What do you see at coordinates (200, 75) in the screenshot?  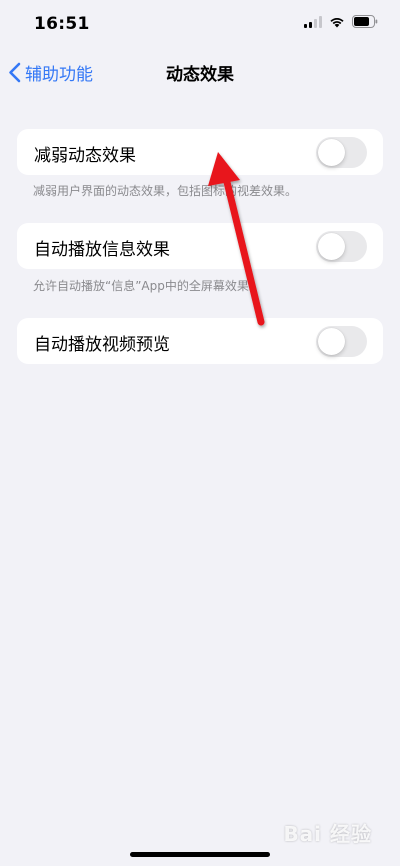 I see `page-title: 动态效果` at bounding box center [200, 75].